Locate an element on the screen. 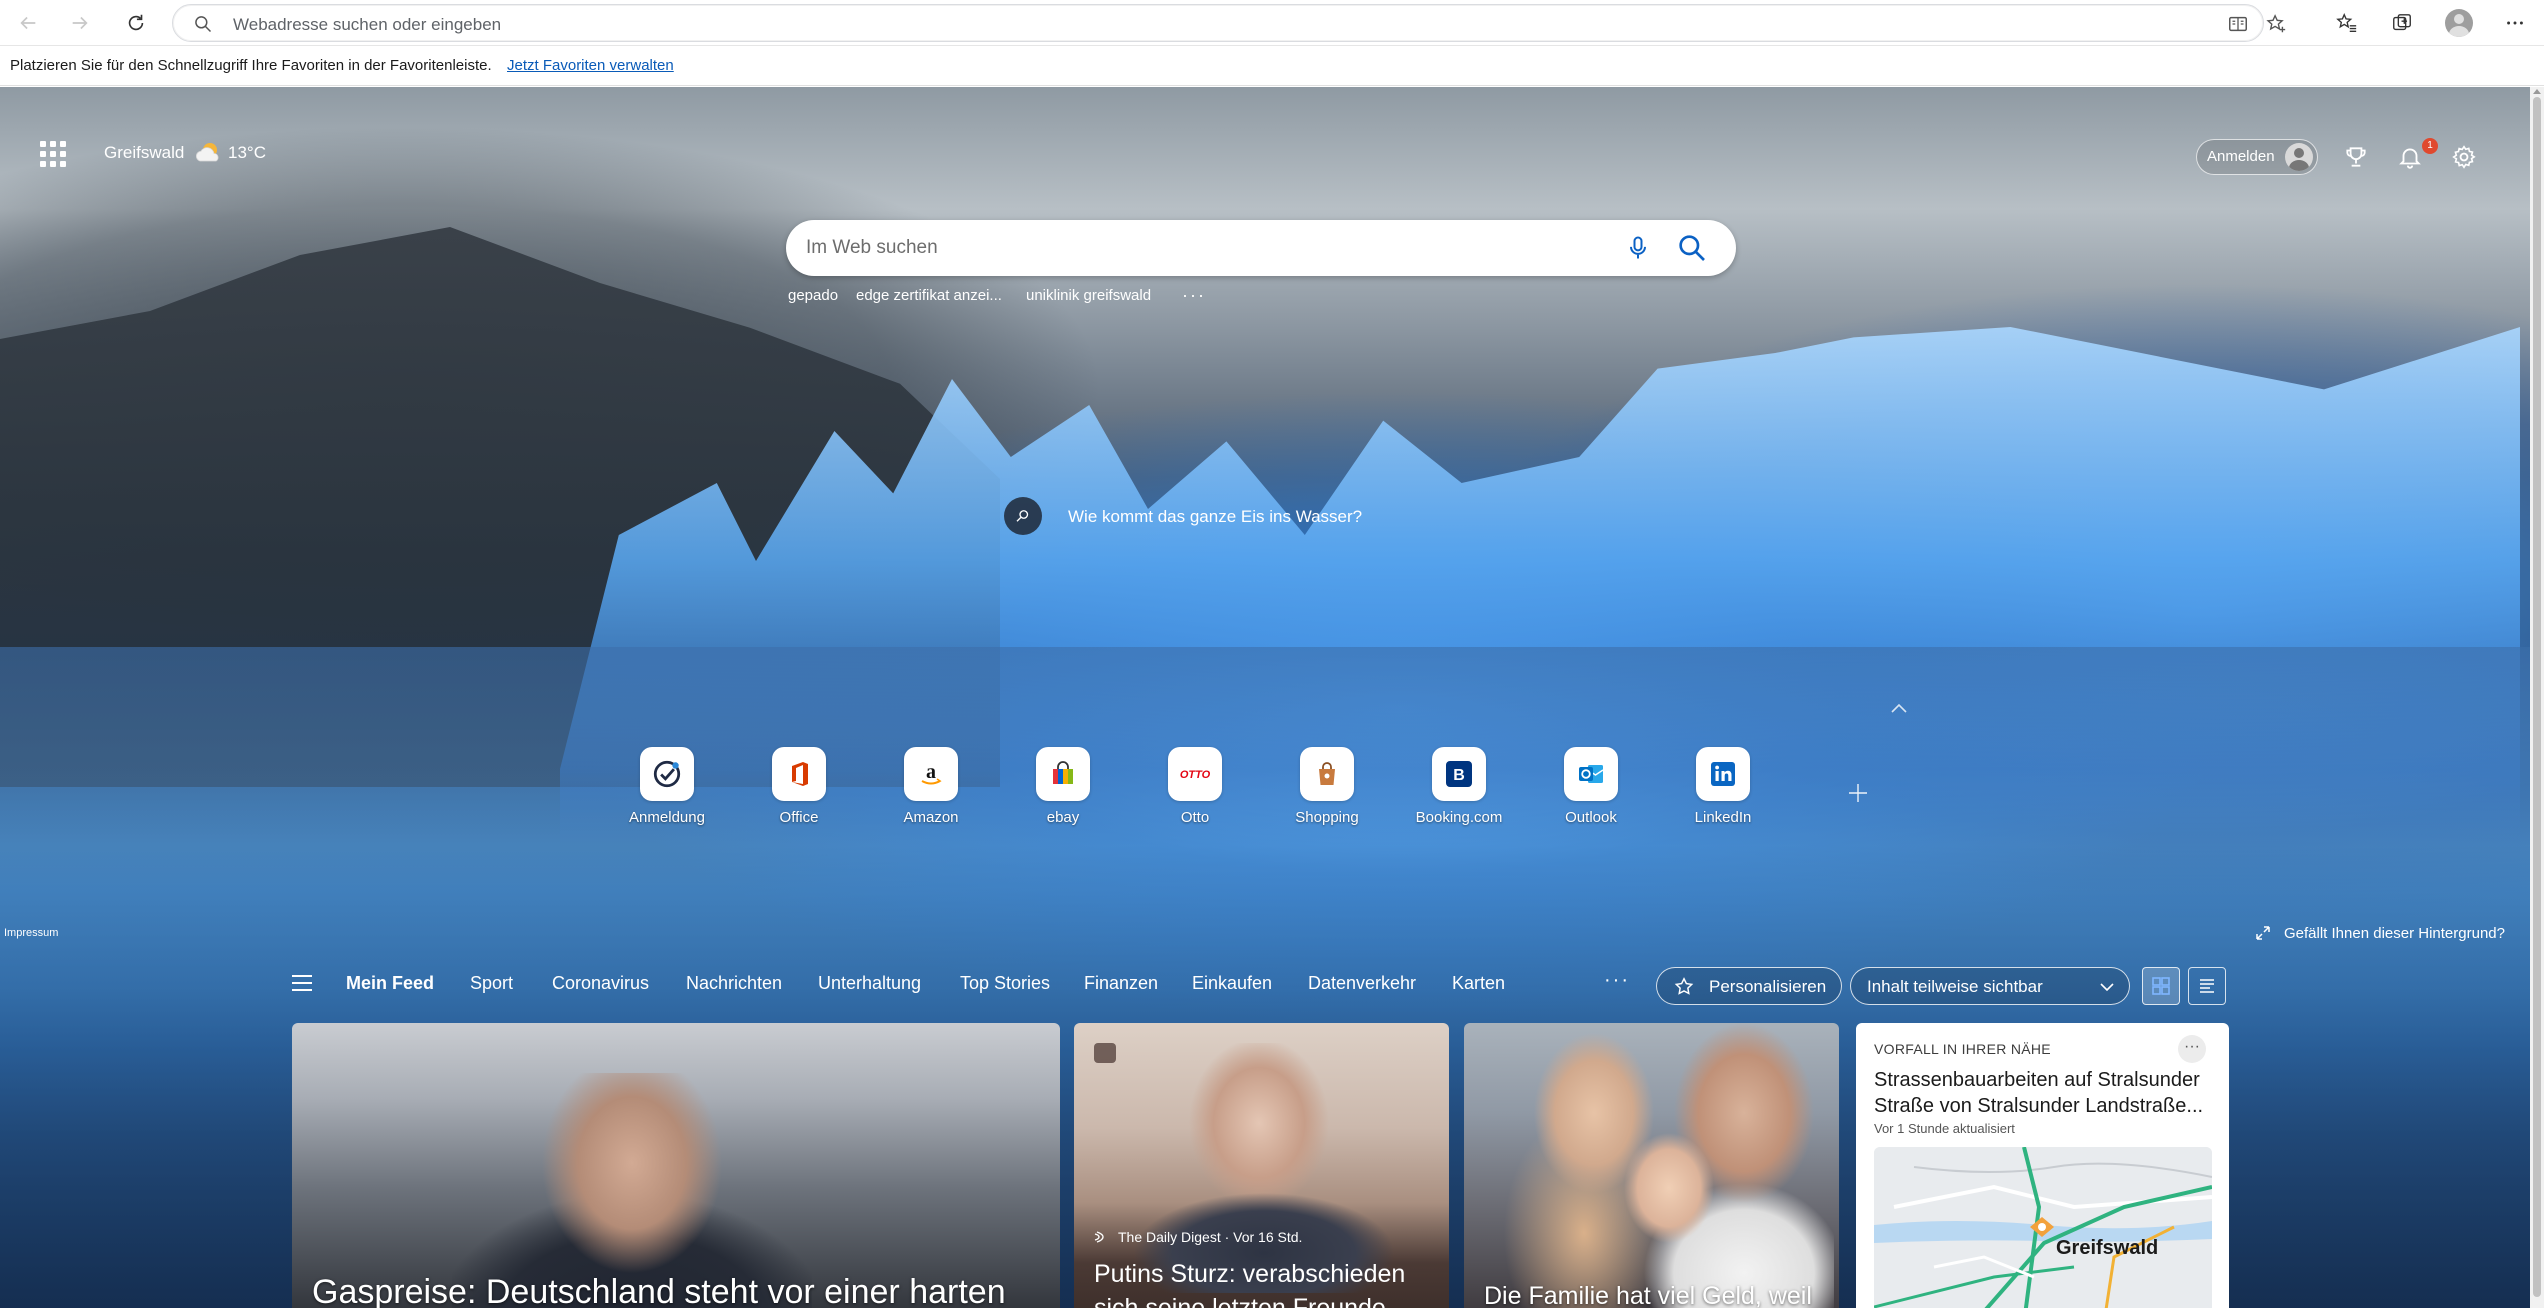  reload-button is located at coordinates (136, 23).